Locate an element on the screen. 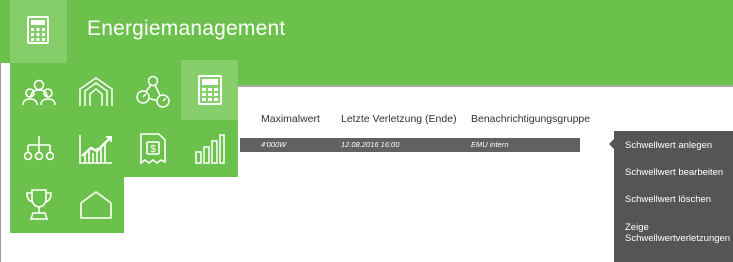  menu-tile-buildings is located at coordinates (95, 91).